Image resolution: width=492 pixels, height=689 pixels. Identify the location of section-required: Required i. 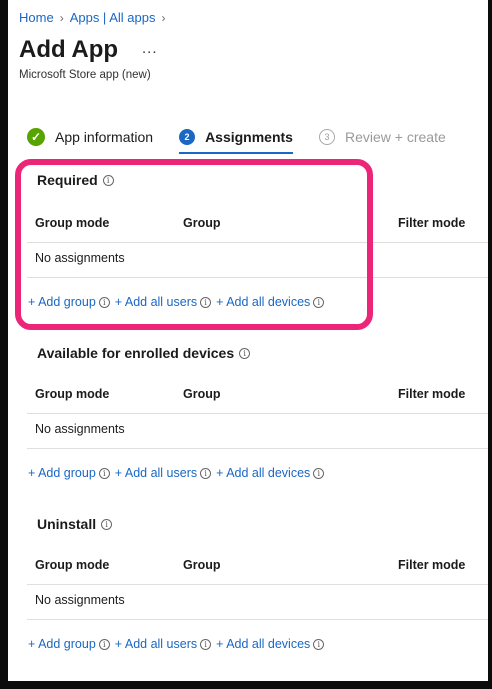
(257, 180).